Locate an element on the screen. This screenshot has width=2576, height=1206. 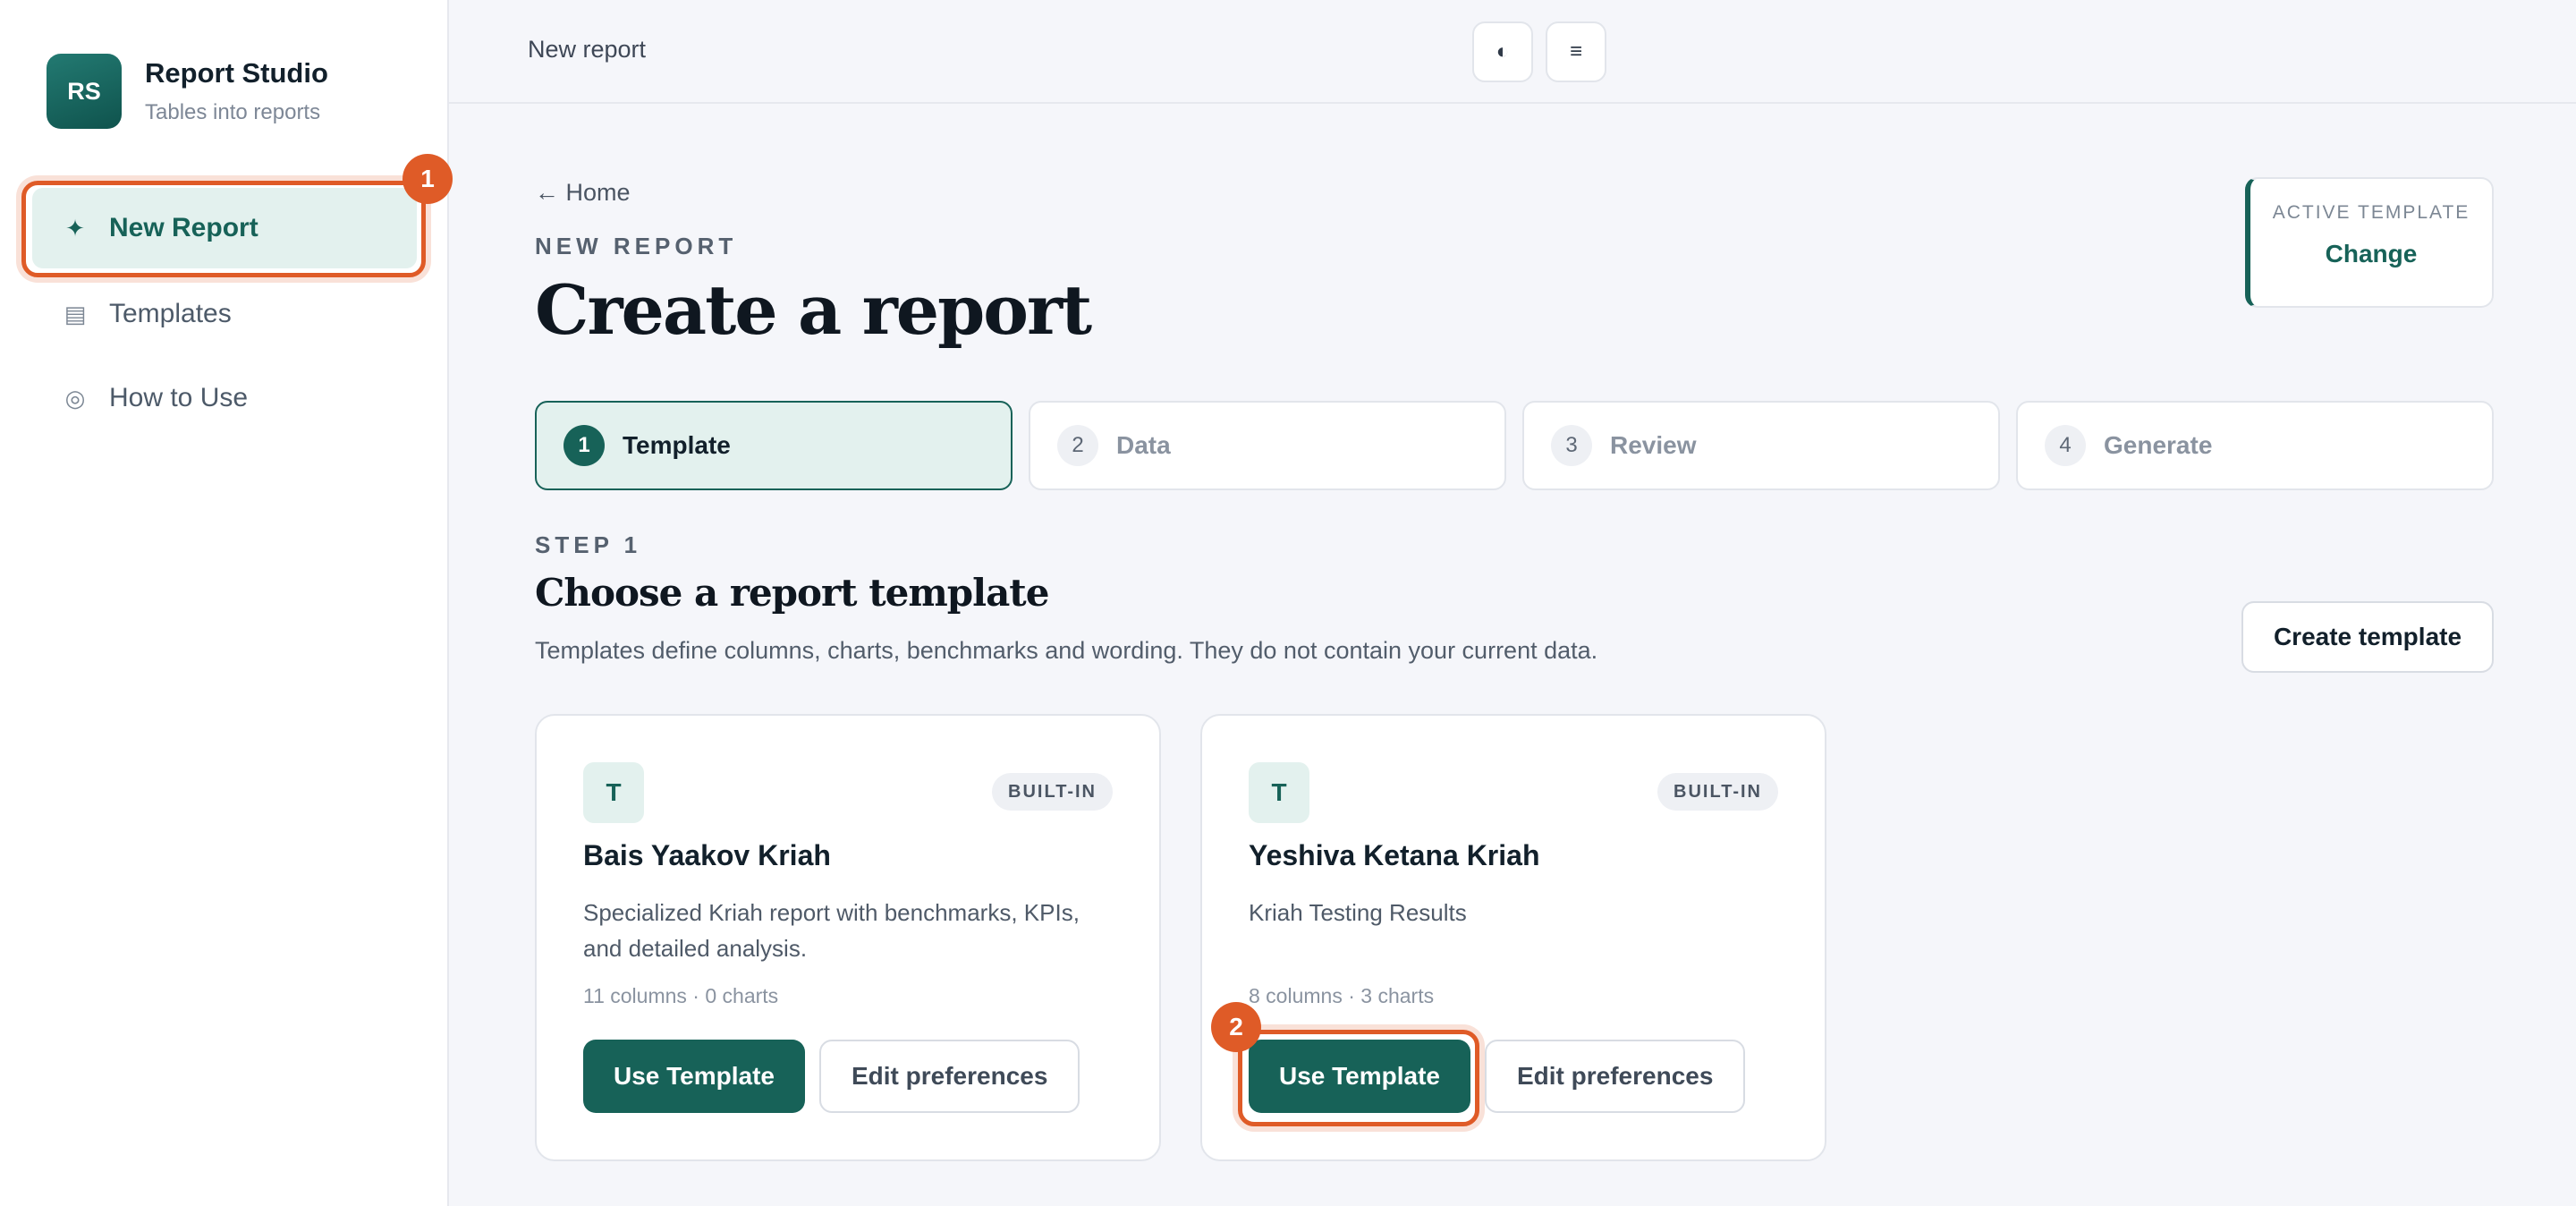
page-title: Create a report is located at coordinates (813, 310).